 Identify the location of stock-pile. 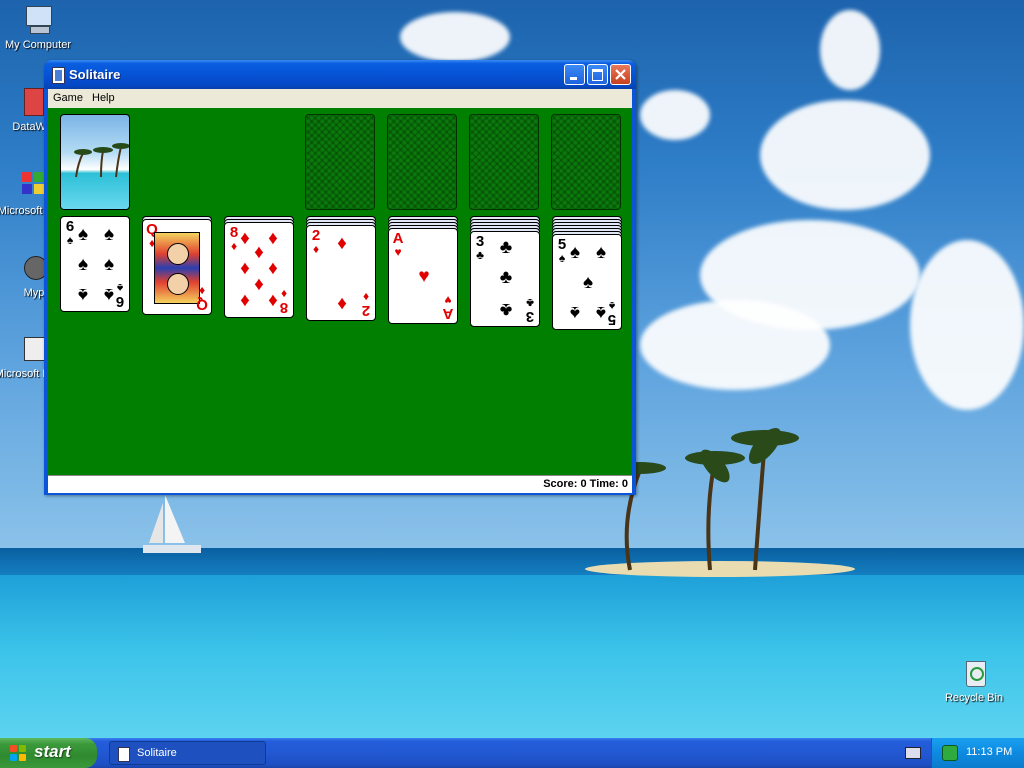
(95, 162).